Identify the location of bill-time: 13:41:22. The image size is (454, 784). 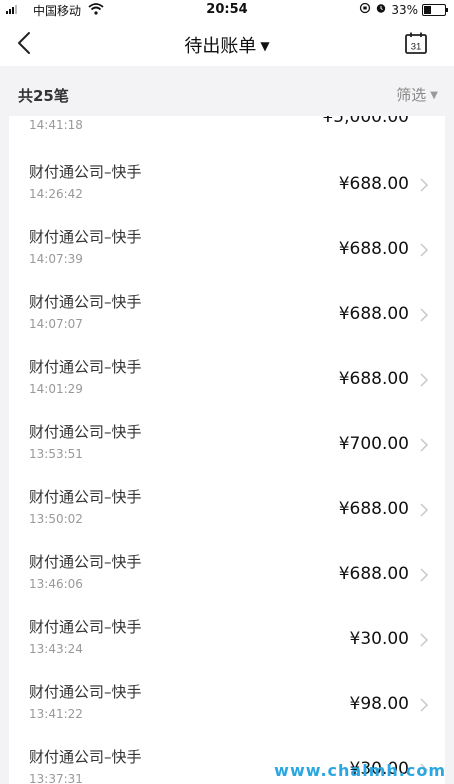
(56, 714).